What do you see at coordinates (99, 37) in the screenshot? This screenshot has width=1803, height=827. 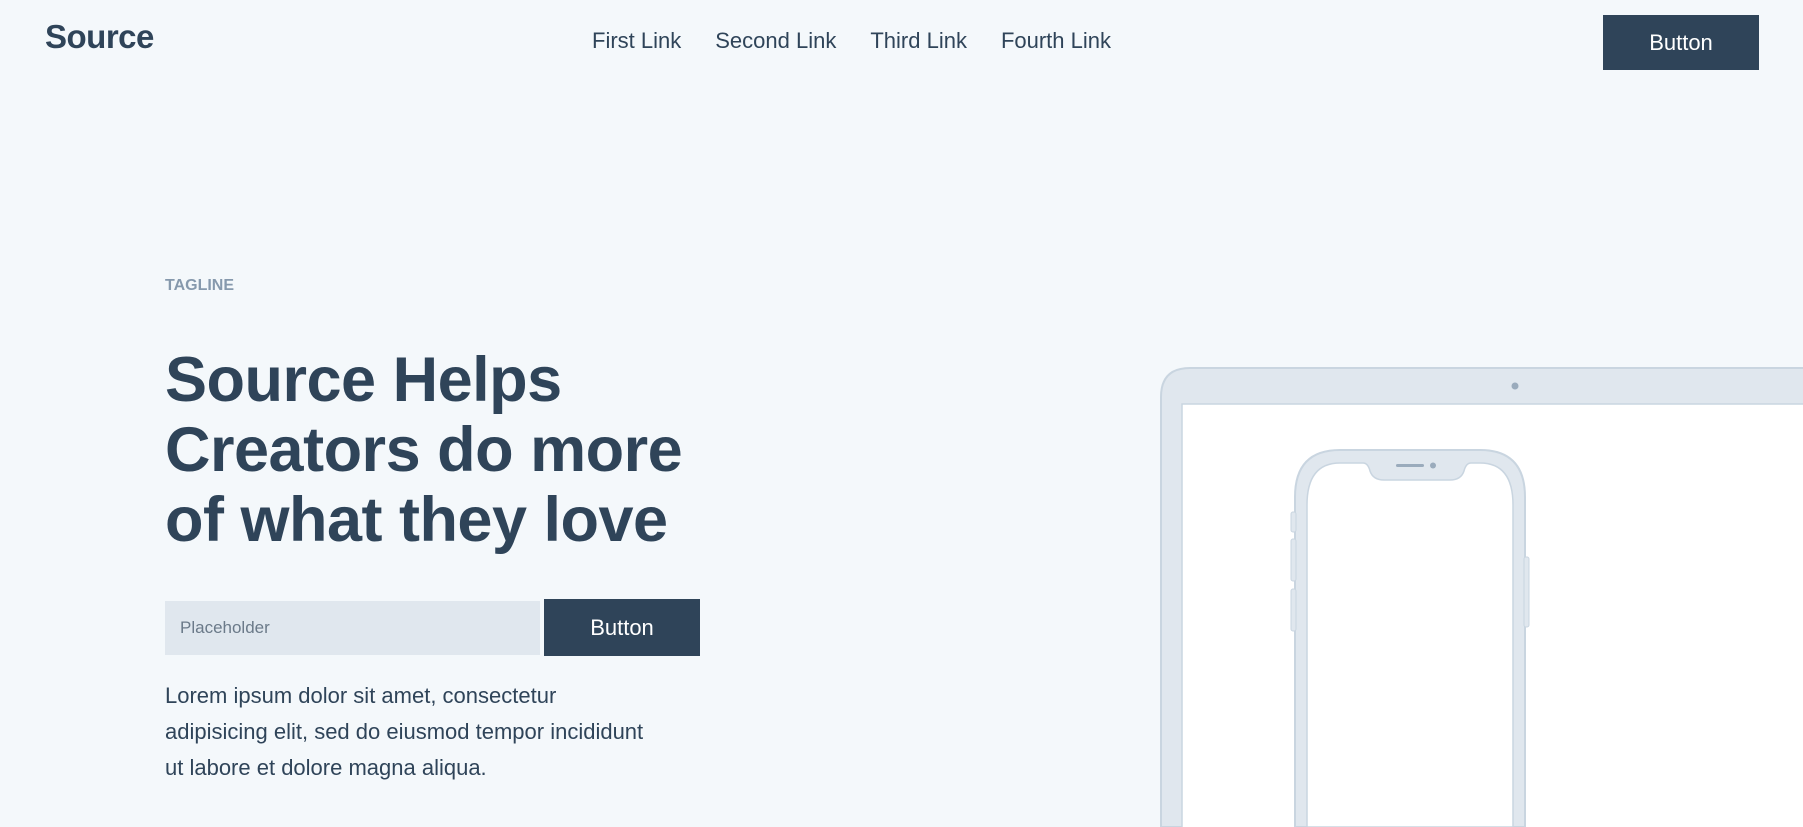 I see `logo: Source` at bounding box center [99, 37].